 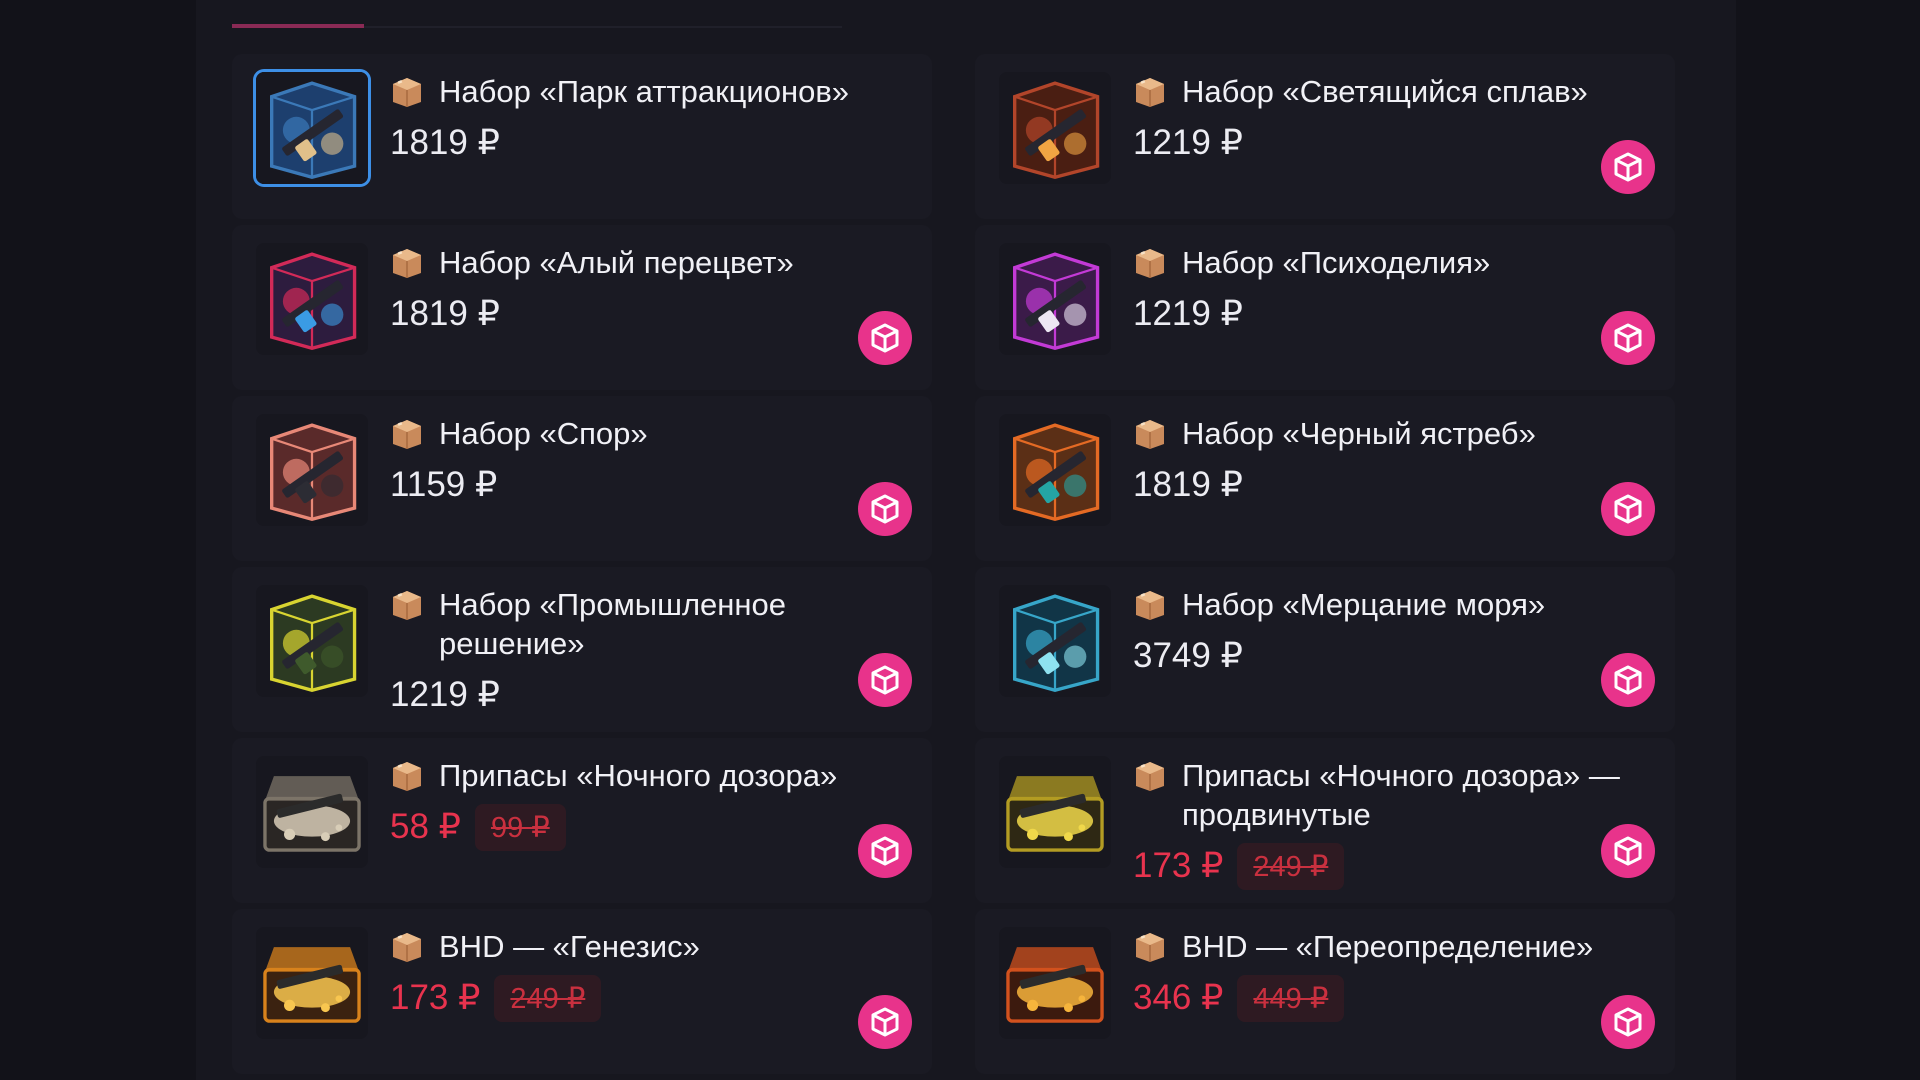 What do you see at coordinates (435, 997) in the screenshot?
I see `sale-price: 173 ₽` at bounding box center [435, 997].